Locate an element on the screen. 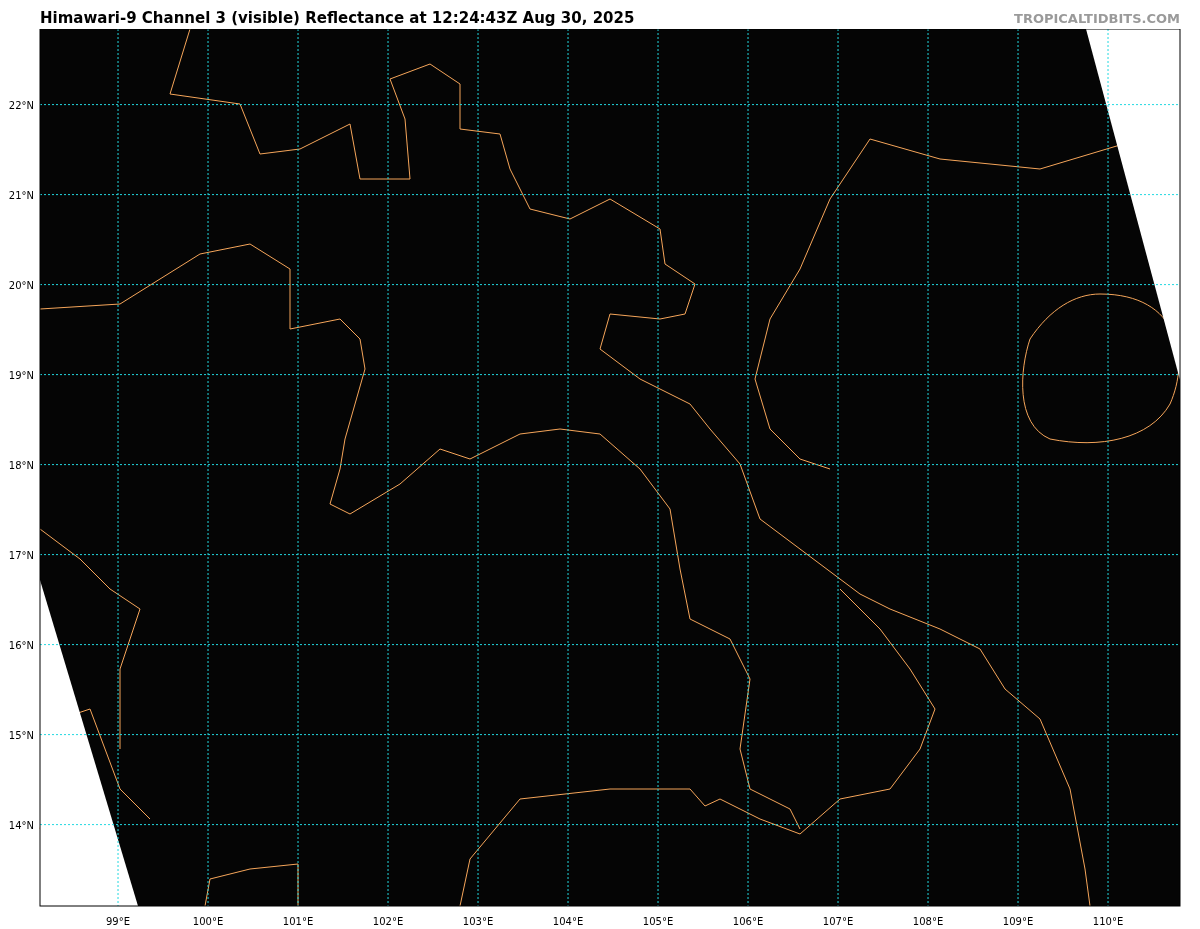  latitude-label: 22°N is located at coordinates (21, 105).